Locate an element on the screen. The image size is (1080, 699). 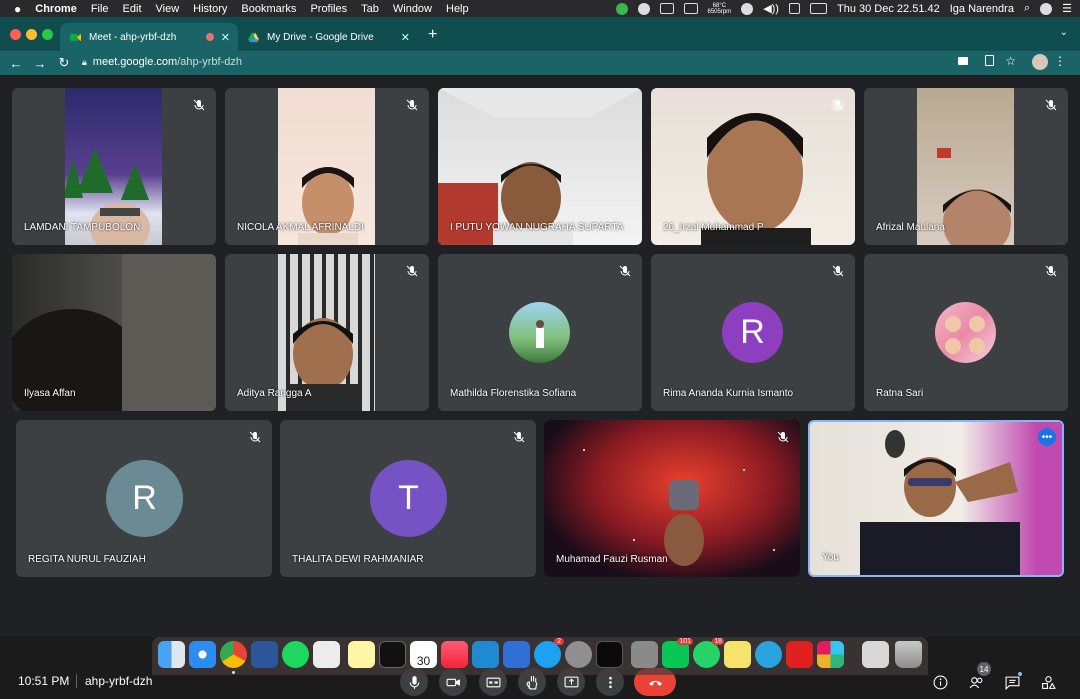
participant-tile: Mathilda Florenstika Sofiana is located at coordinates (540, 332).